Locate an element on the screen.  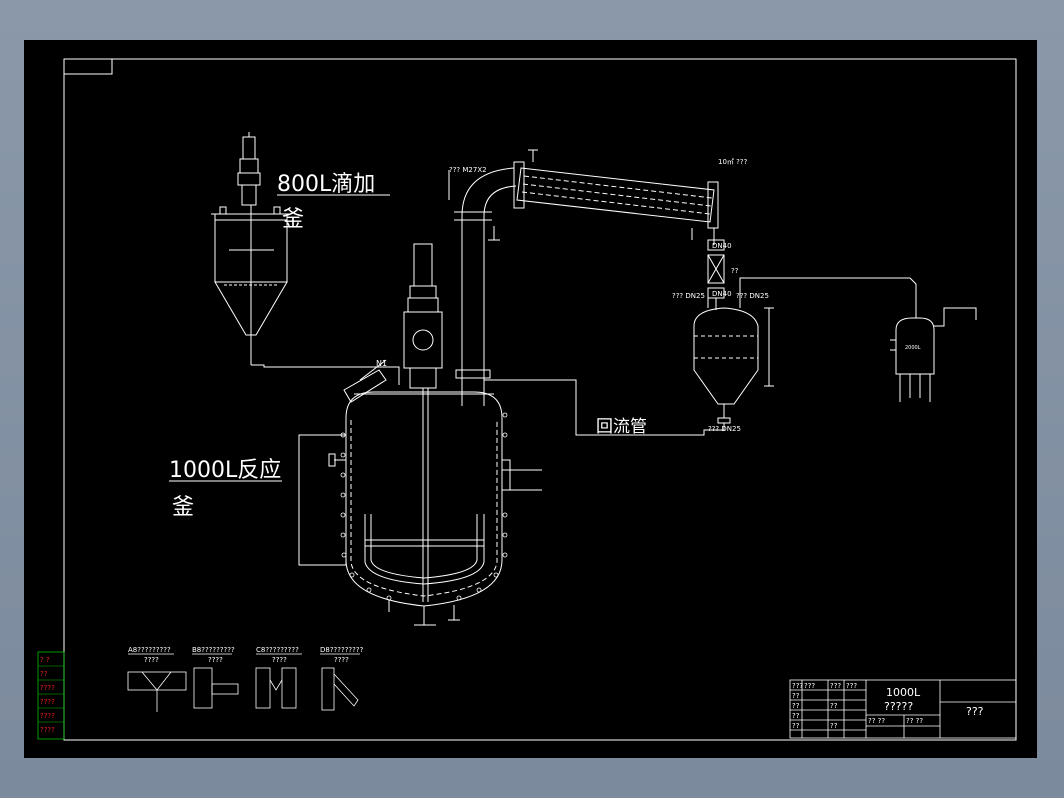
reactor-label: 1000L反应 is located at coordinates (225, 470).